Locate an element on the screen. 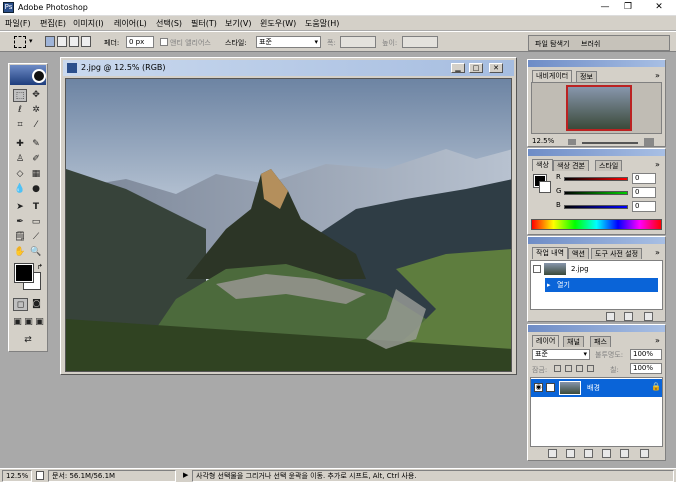 This screenshot has width=676, height=482. tab-actions: 액션 is located at coordinates (578, 253).